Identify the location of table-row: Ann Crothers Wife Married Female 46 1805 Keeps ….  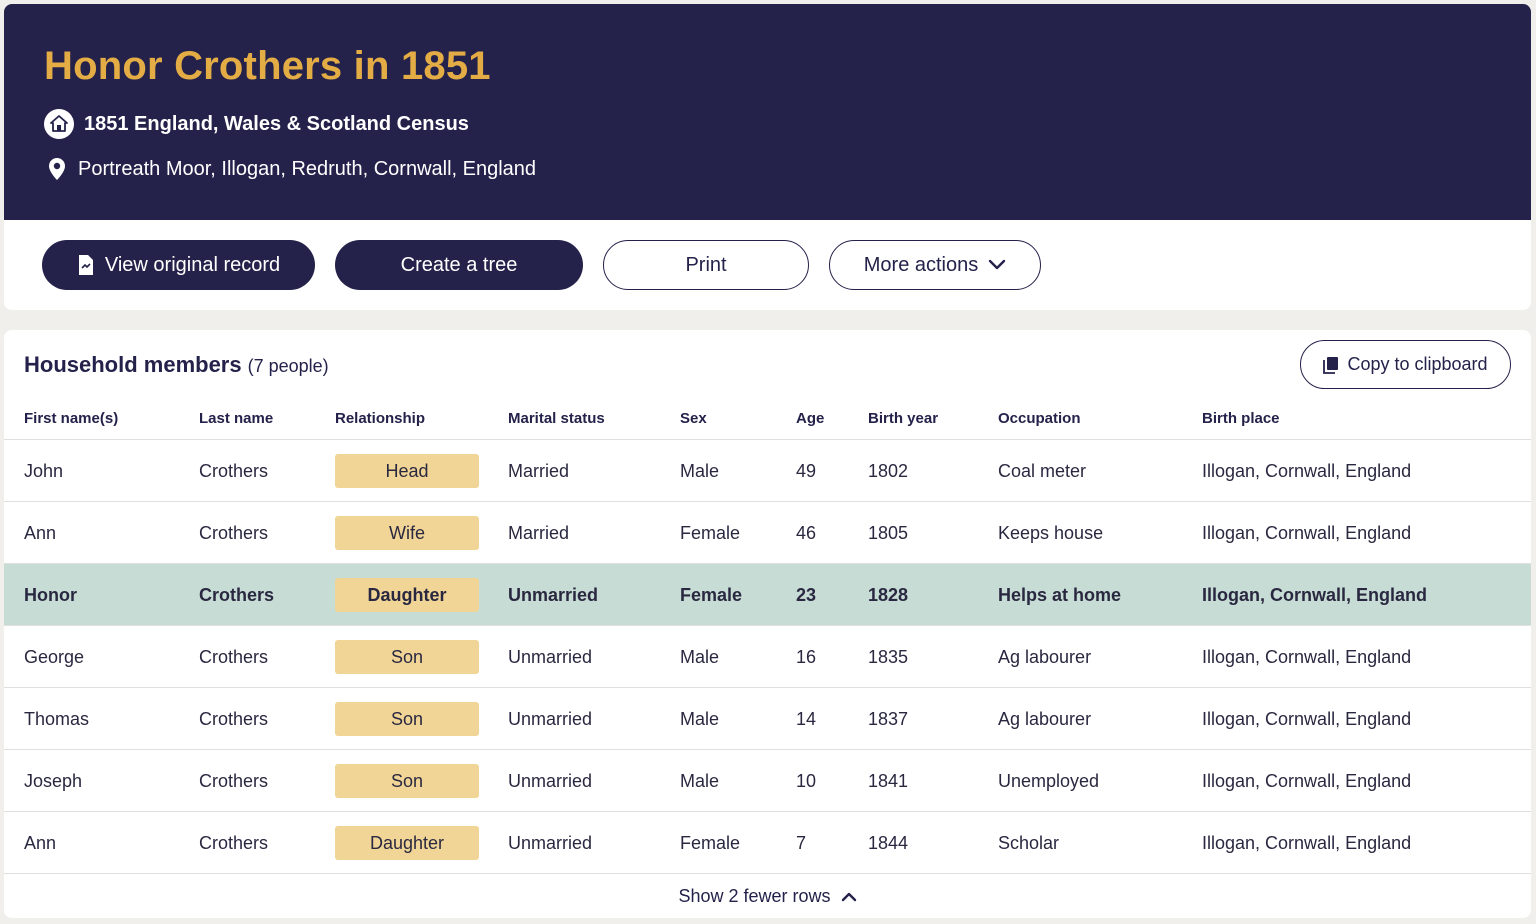
(767, 533).